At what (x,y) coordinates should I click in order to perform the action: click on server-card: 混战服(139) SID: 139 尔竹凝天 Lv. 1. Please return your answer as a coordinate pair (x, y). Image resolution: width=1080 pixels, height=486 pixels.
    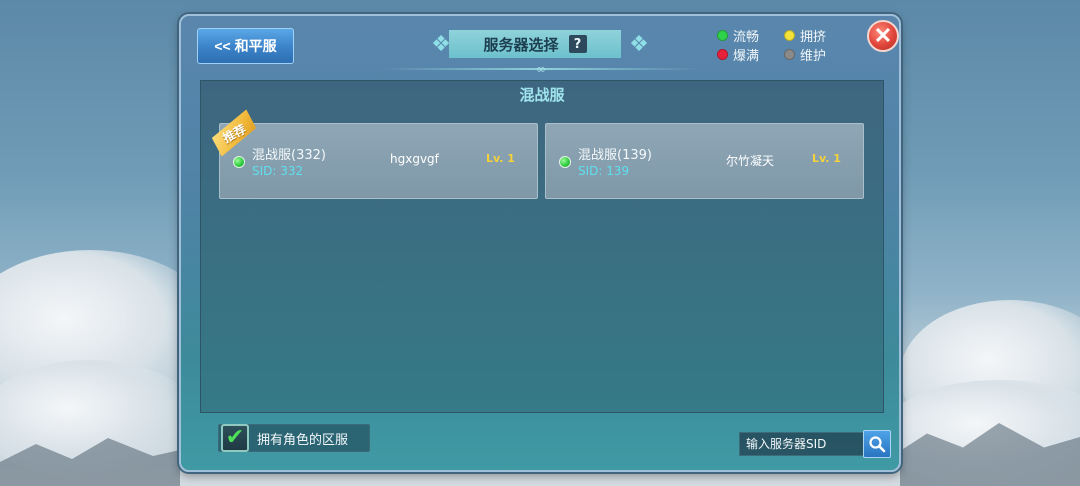
    Looking at the image, I should click on (704, 161).